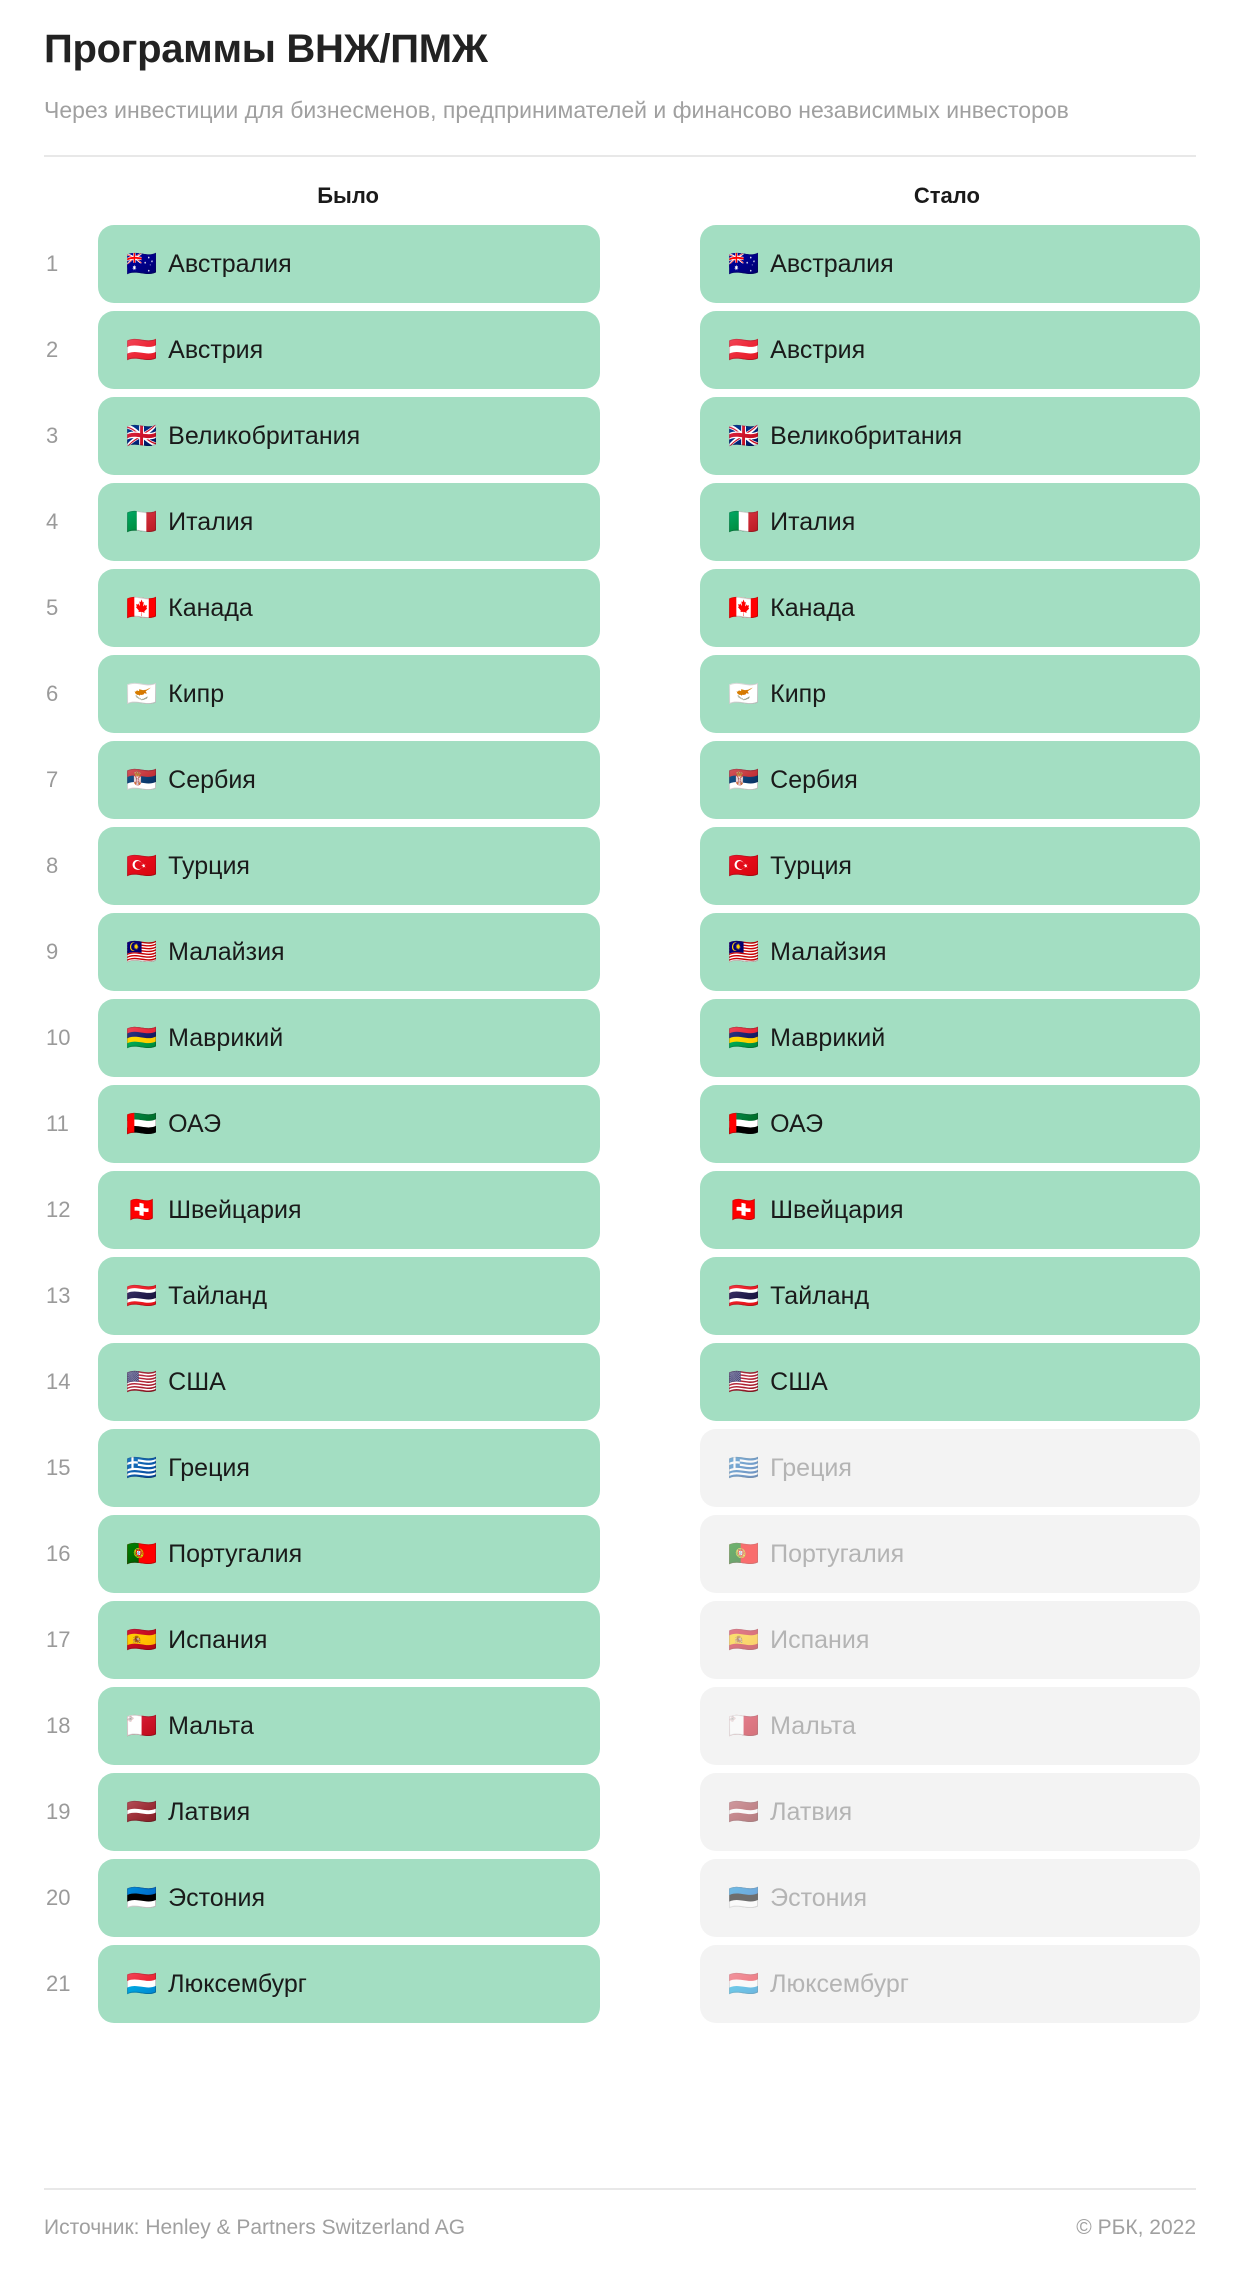 Image resolution: width=1240 pixels, height=2280 pixels. What do you see at coordinates (349, 1898) in the screenshot?
I see `country-pill-left: 🇪🇪 Эстония` at bounding box center [349, 1898].